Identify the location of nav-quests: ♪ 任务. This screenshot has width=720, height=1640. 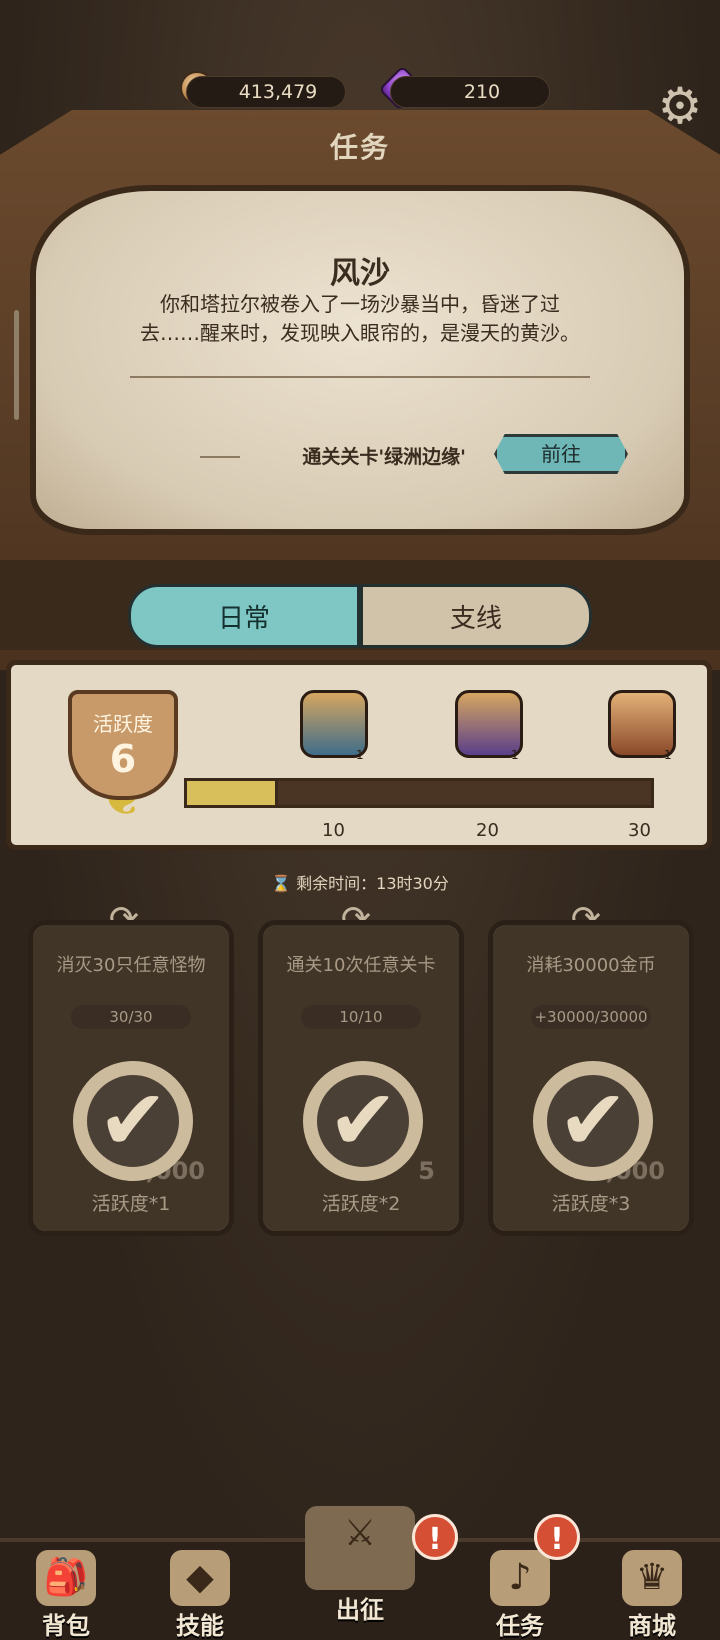
(520, 1595).